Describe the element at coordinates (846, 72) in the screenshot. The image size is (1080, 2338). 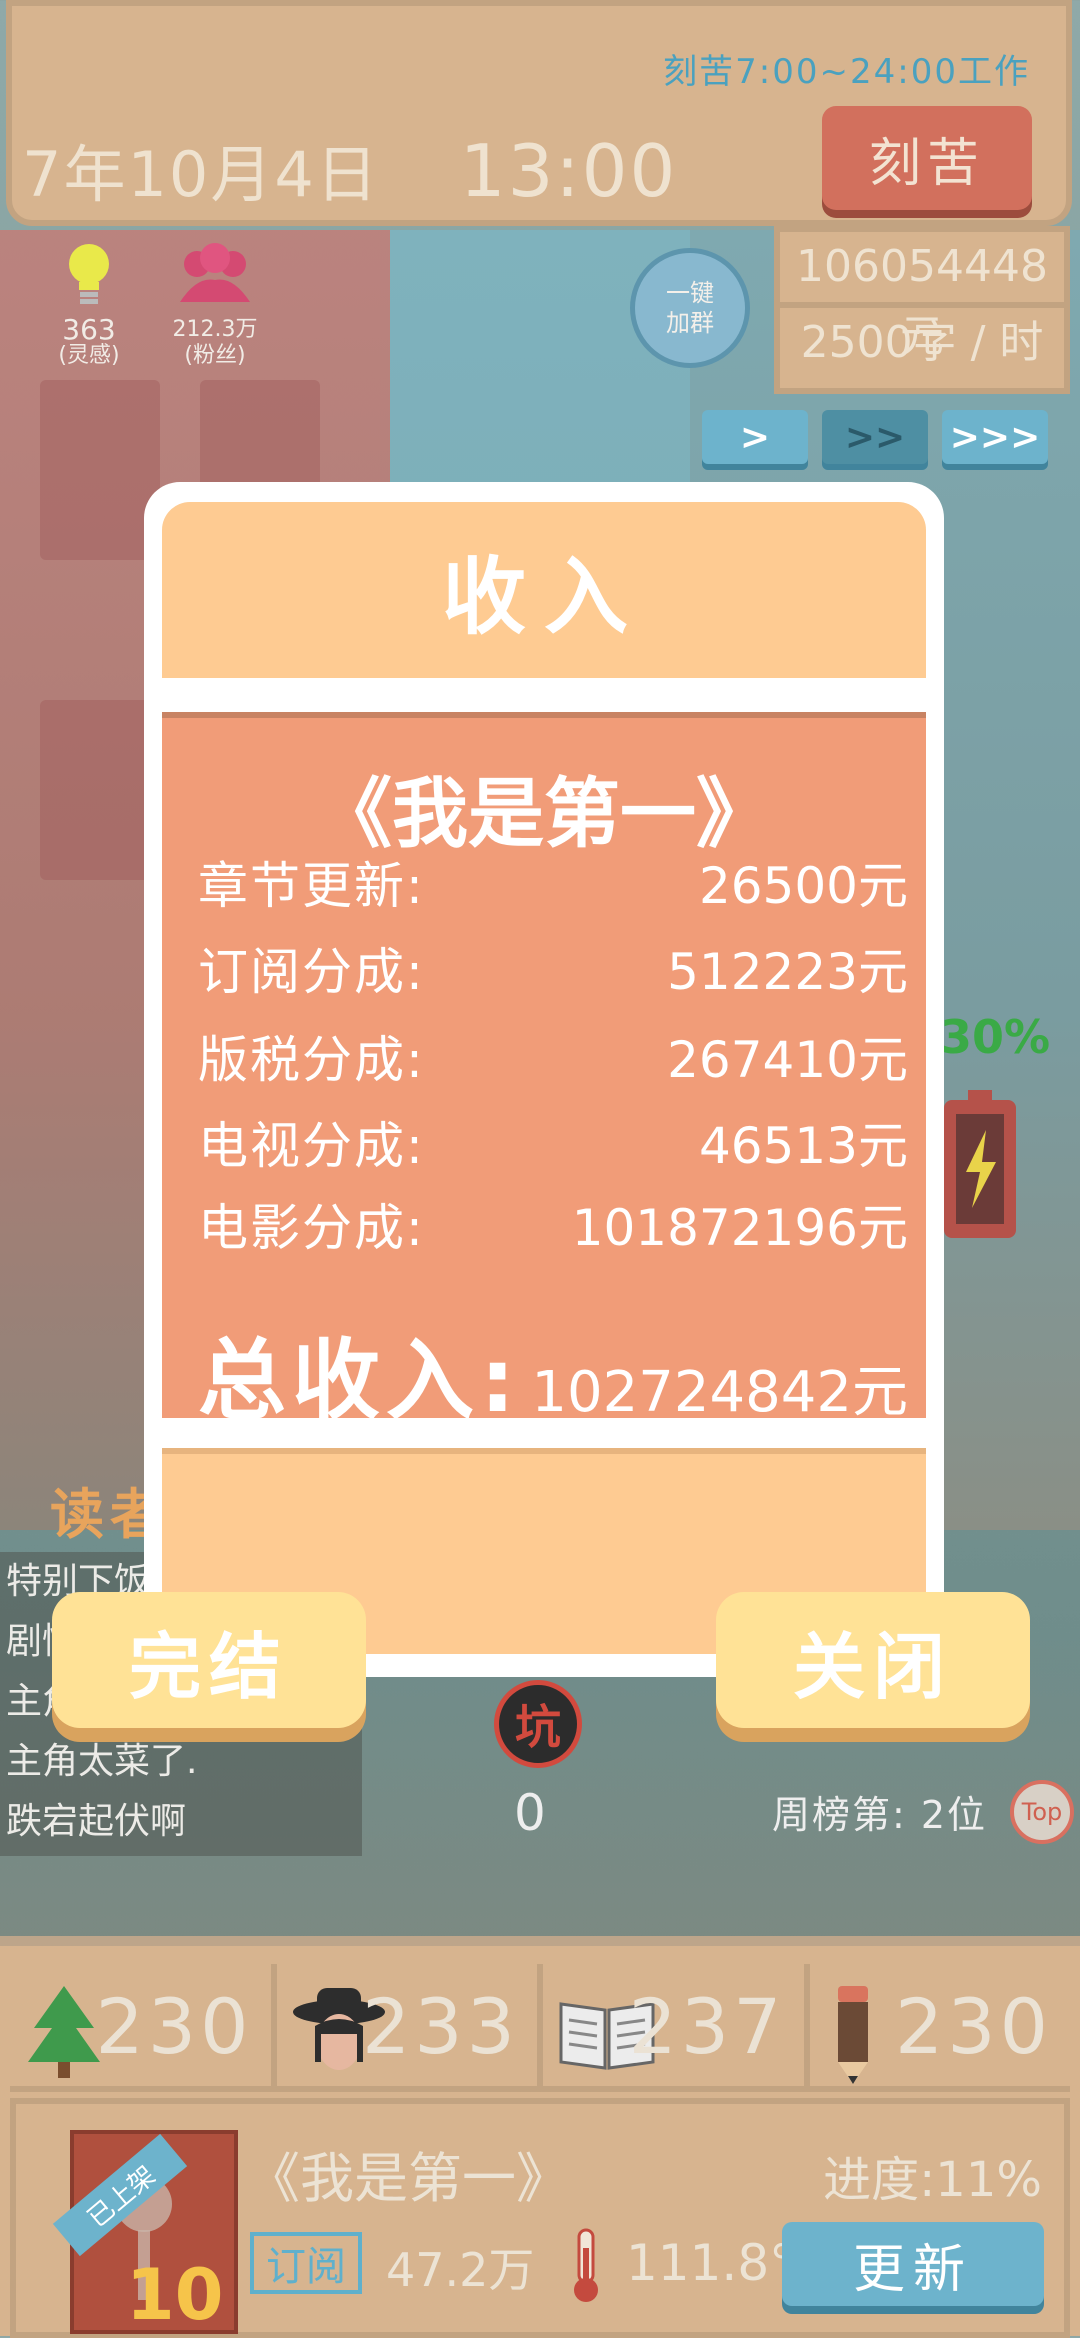
I see `work-hours-label: 刻苦7:00~24:00工作` at that location.